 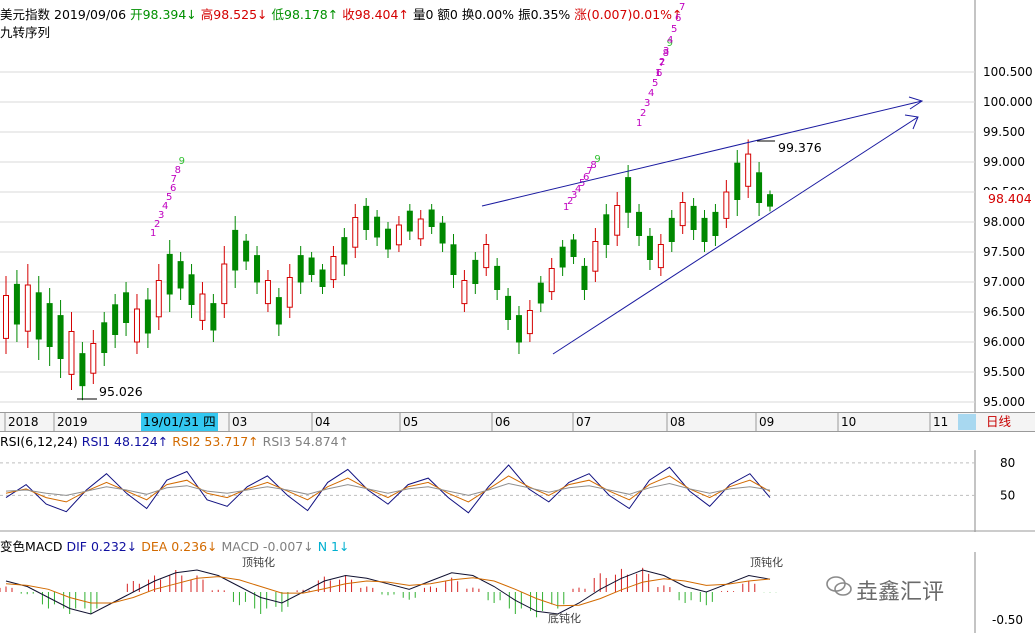 What do you see at coordinates (125, 441) in the screenshot?
I see `rsi1-value: RSI1 48.124↑` at bounding box center [125, 441].